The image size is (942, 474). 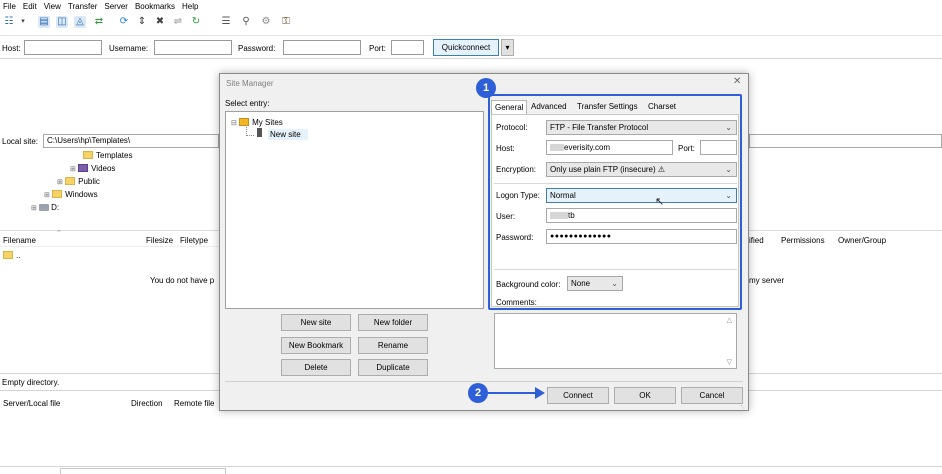 I want to click on local-status-text: Empty directory., so click(x=31, y=382).